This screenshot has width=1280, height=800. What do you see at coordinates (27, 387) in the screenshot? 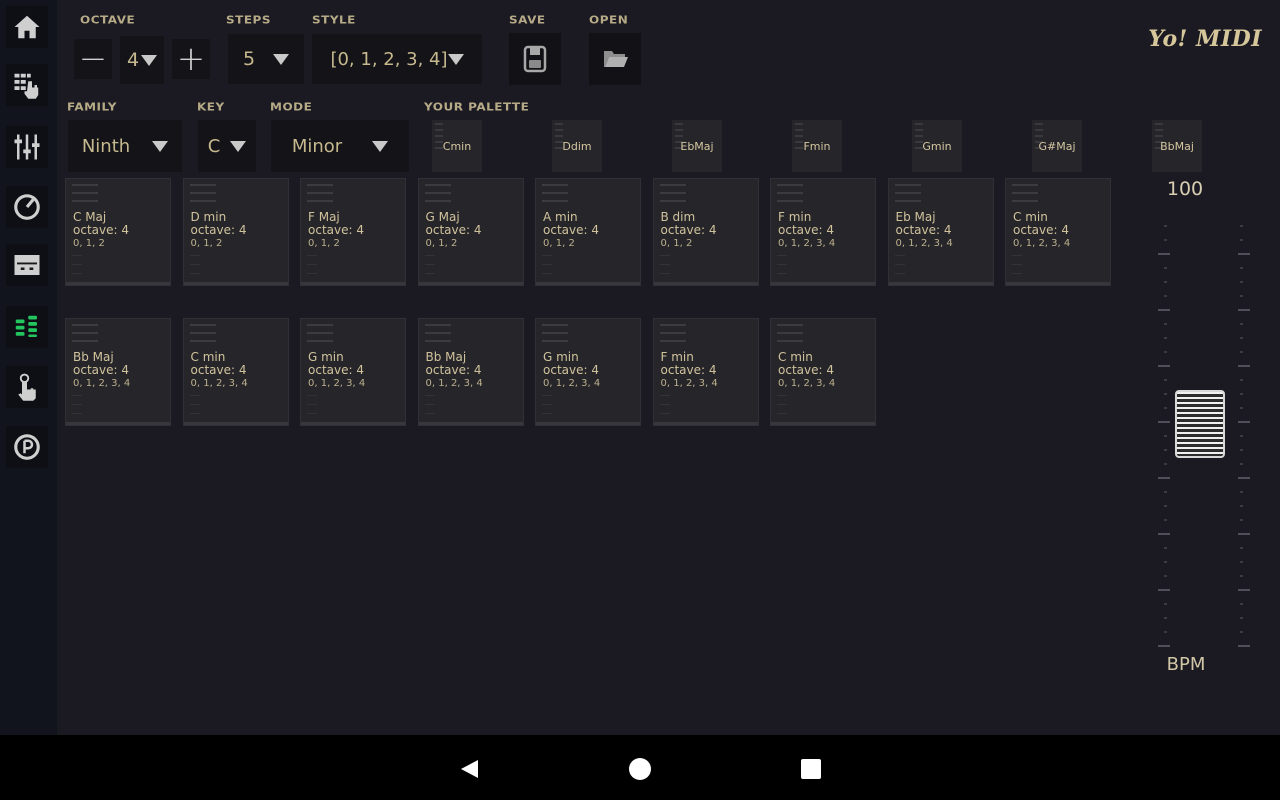
I see `sidebar-item-touch` at bounding box center [27, 387].